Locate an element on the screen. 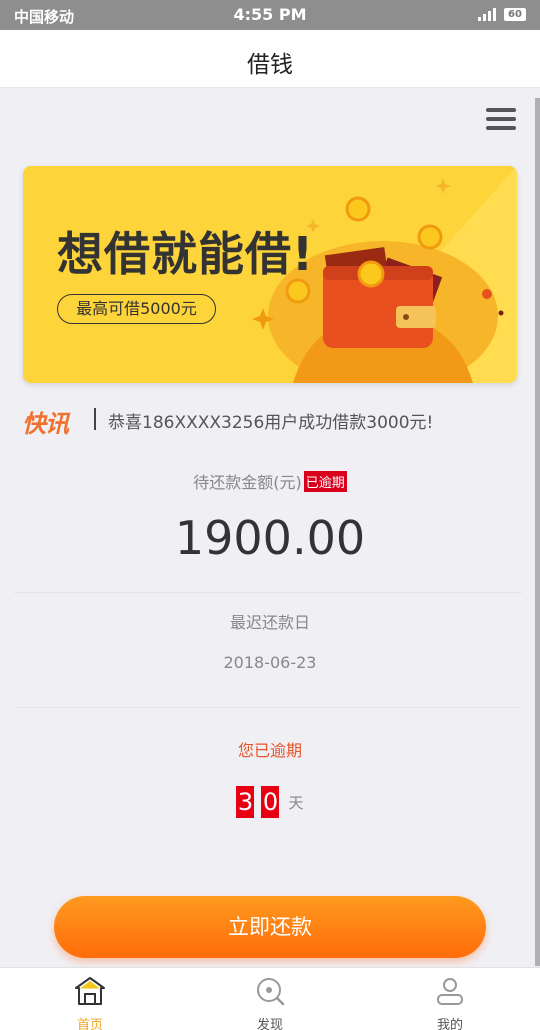  navigation-bar: 借钱 is located at coordinates (270, 59).